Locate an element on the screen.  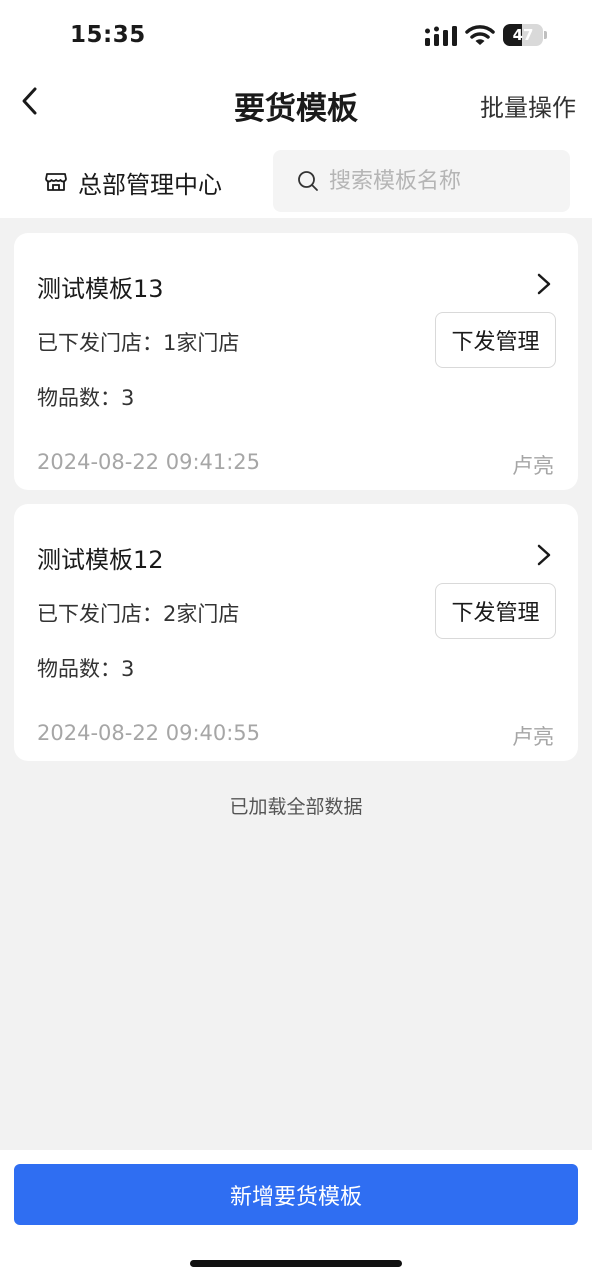
search-input is located at coordinates (439, 181).